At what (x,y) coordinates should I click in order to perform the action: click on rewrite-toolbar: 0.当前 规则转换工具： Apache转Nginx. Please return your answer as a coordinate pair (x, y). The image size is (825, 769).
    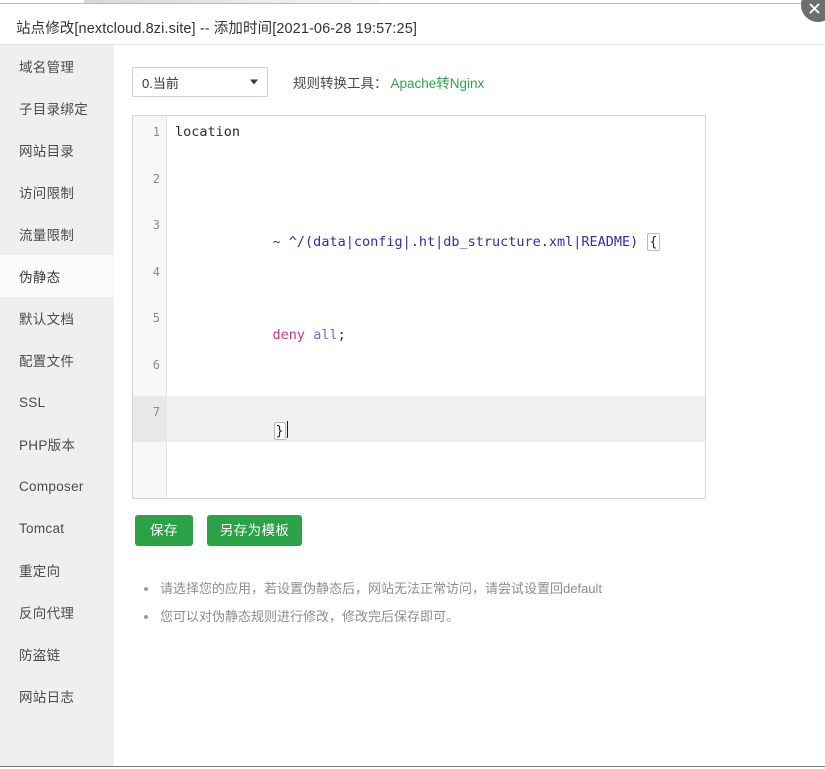
    Looking at the image, I should click on (308, 82).